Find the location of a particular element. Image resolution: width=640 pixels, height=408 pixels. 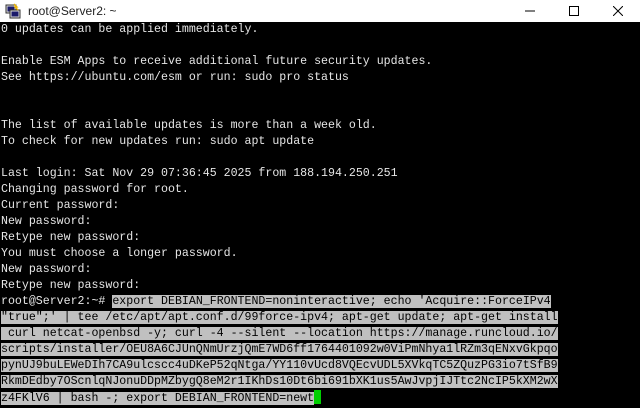

maximize-icon is located at coordinates (574, 11).